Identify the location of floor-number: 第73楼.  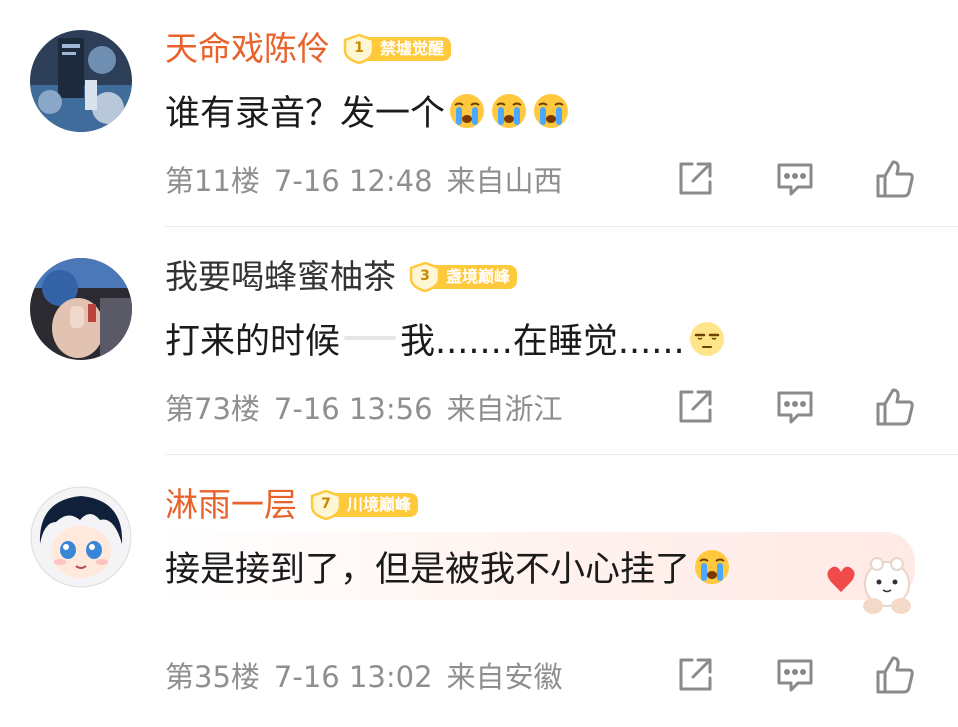
(212, 409).